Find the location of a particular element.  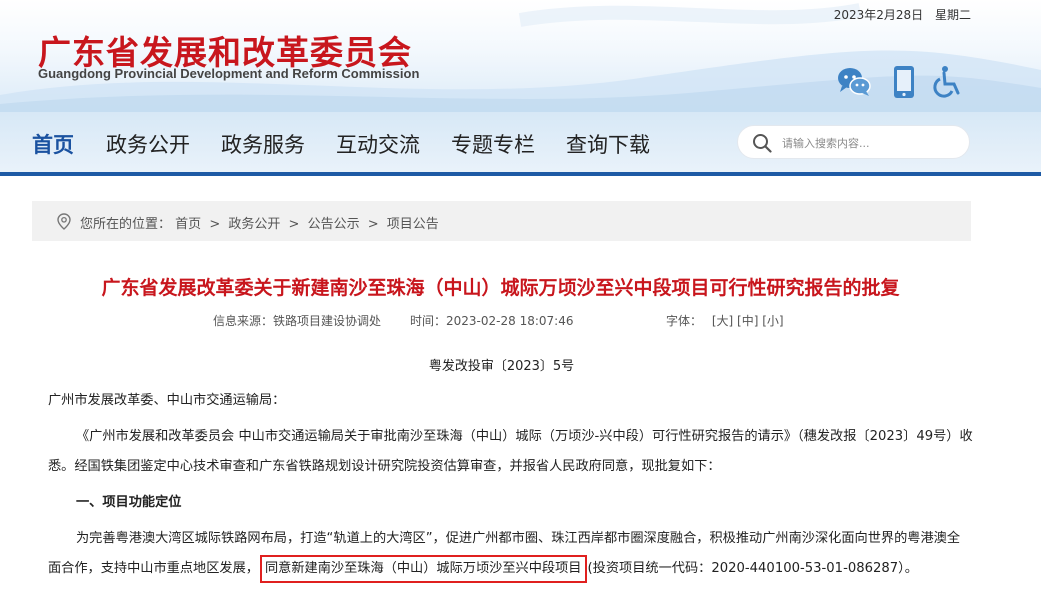

main-nav: 首页 政务公开 政务服务 互动交流 专题专栏 查询下载 is located at coordinates (520, 144).